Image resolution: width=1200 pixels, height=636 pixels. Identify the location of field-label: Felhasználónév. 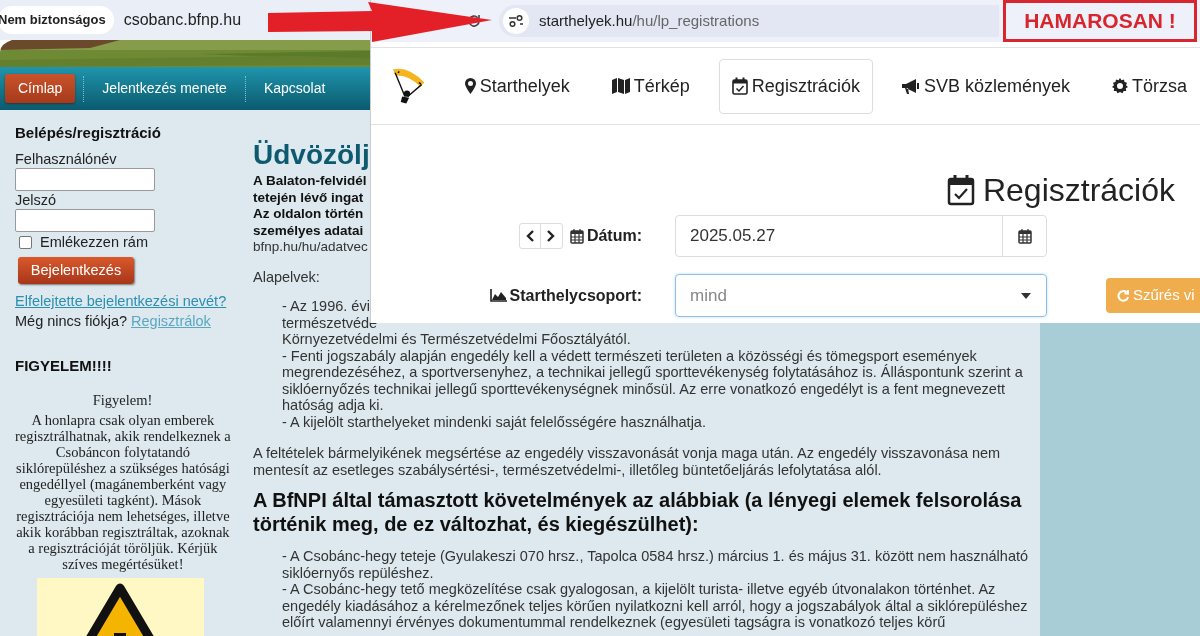
(66, 159).